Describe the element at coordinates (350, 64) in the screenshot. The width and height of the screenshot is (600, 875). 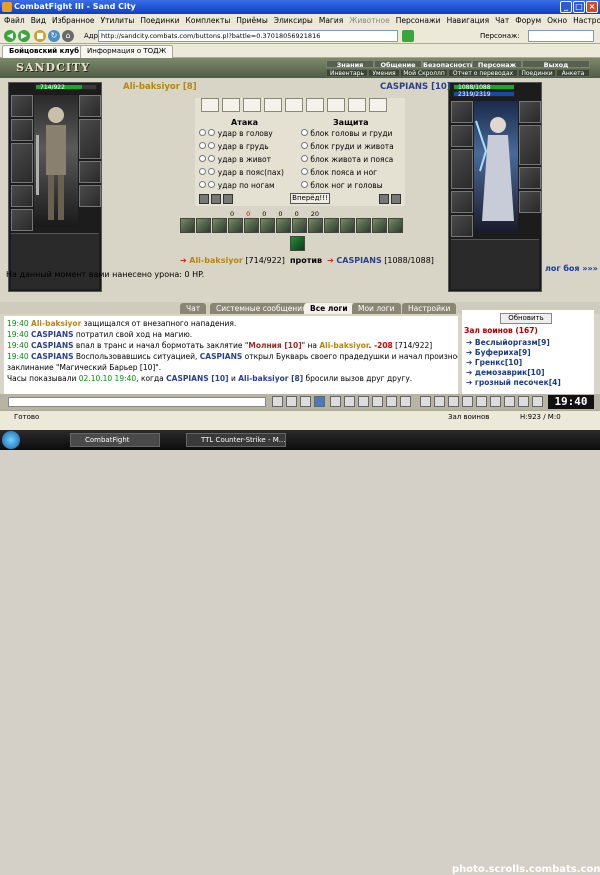
I see `nav-knowledge: Знания` at that location.